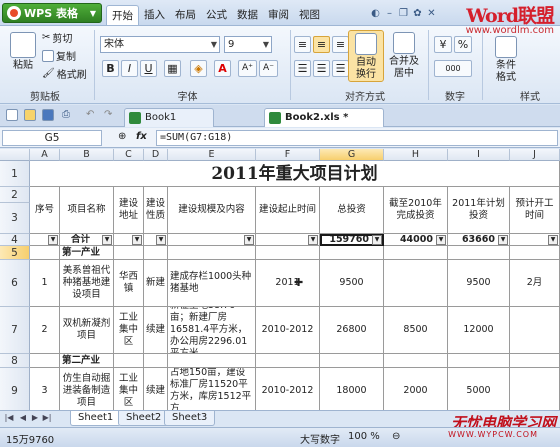 Image resolution: width=560 pixels, height=447 pixels. What do you see at coordinates (288, 389) in the screenshot?
I see `data-cell: 2010-2012` at bounding box center [288, 389].